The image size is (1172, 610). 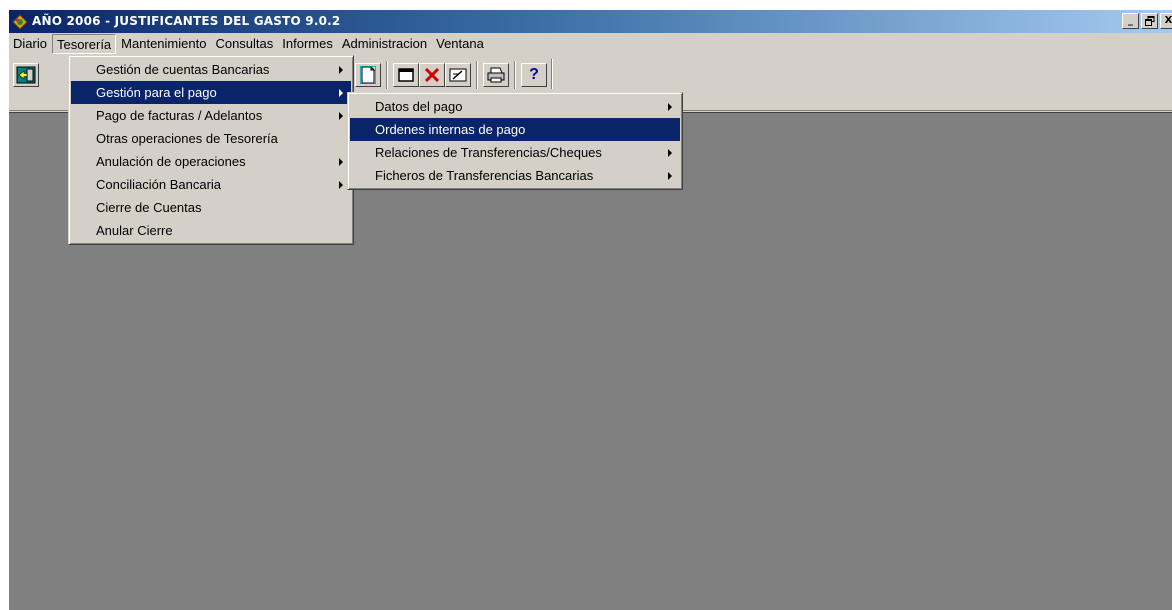 I want to click on window-button, so click(x=406, y=75).